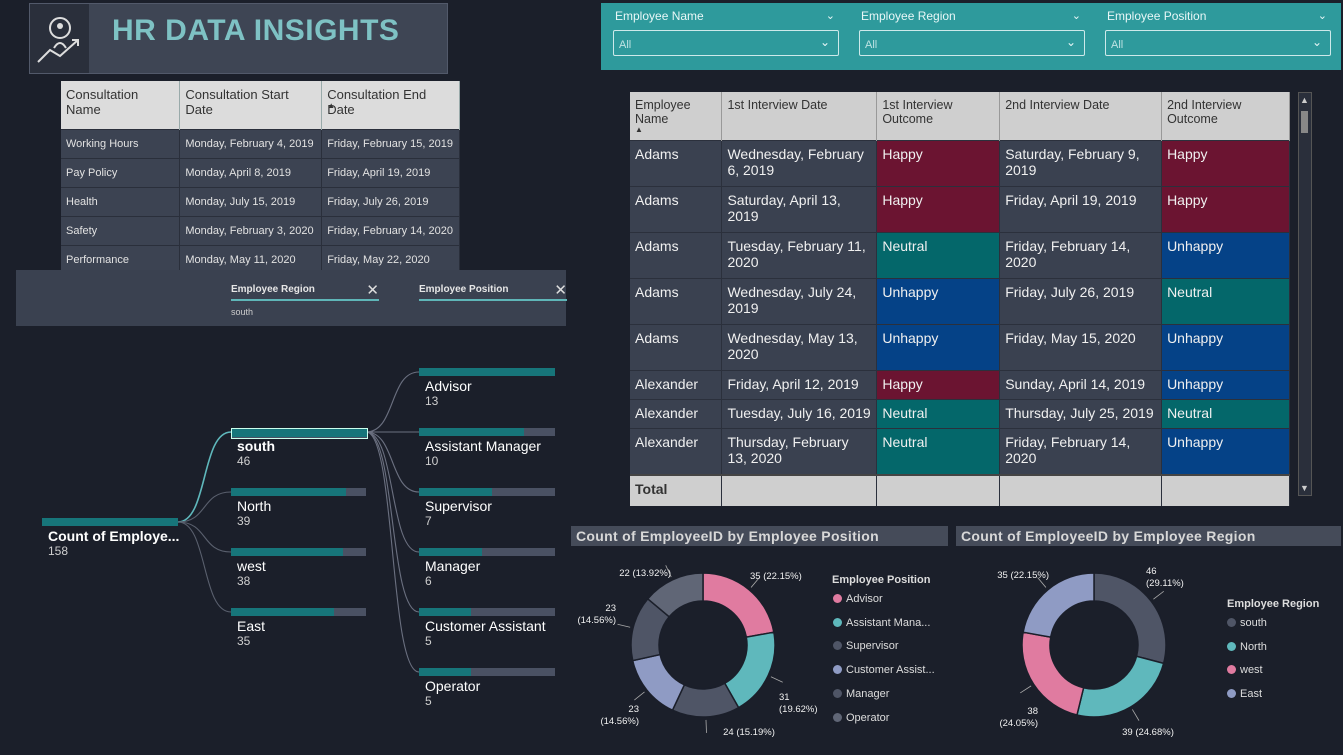 This screenshot has height=755, width=1343. Describe the element at coordinates (1081, 116) in the screenshot. I see `column-header: 2nd Interview Date` at that location.